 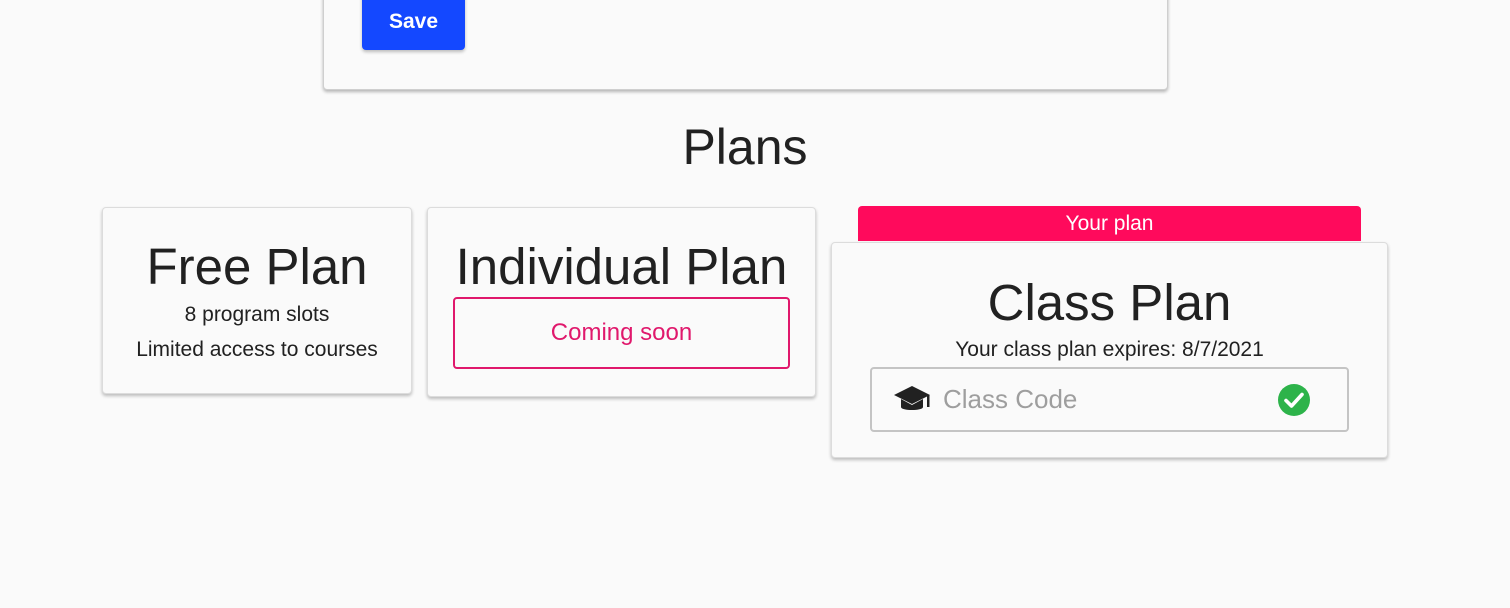 I want to click on program-slots-text: 8 program slots, so click(x=257, y=314).